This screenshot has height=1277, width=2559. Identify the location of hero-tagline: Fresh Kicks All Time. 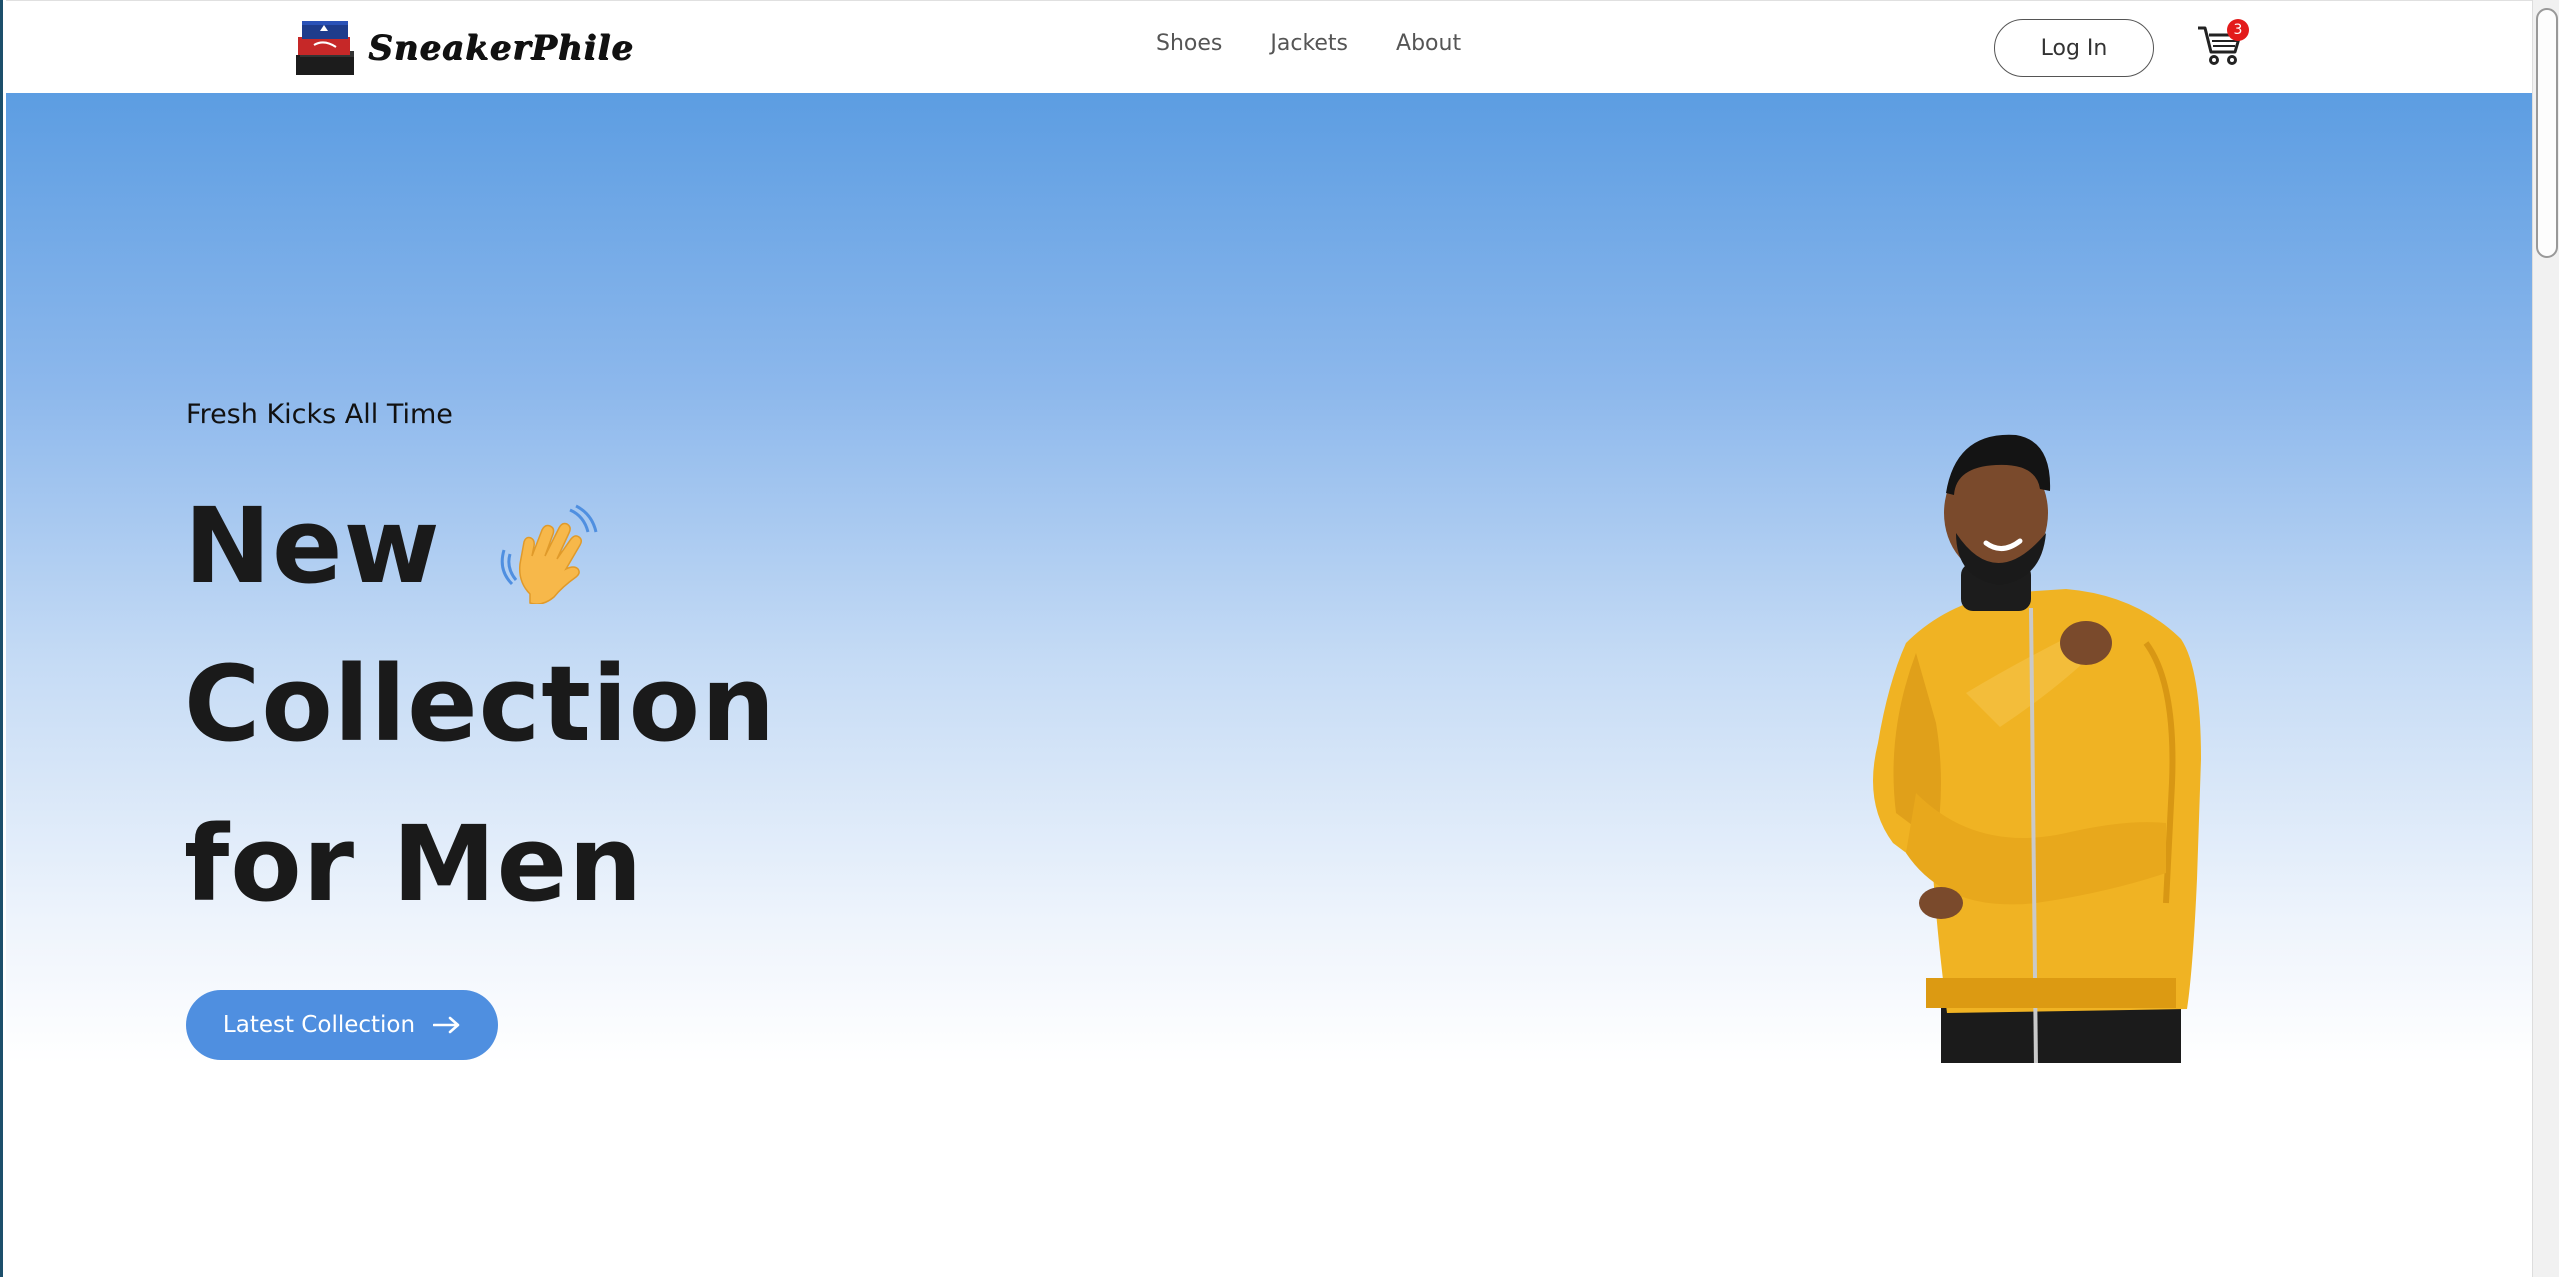
(319, 414).